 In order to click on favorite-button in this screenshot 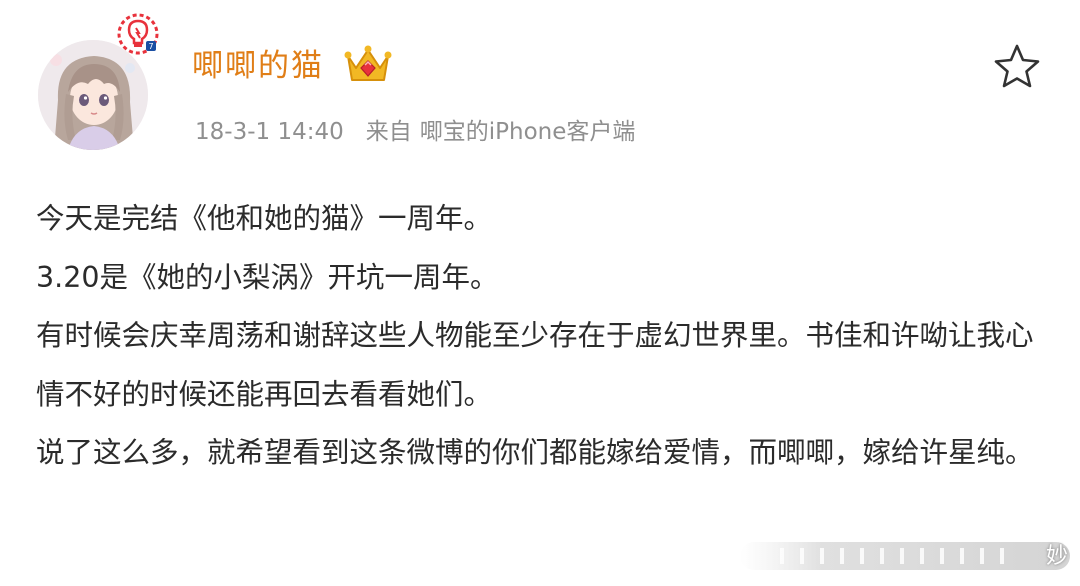, I will do `click(1017, 67)`.